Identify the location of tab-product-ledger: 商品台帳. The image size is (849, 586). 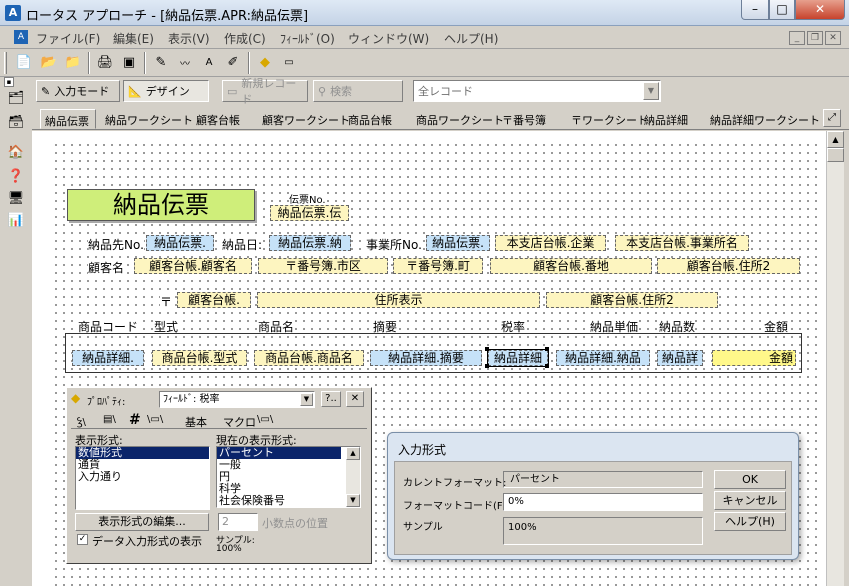
(370, 119).